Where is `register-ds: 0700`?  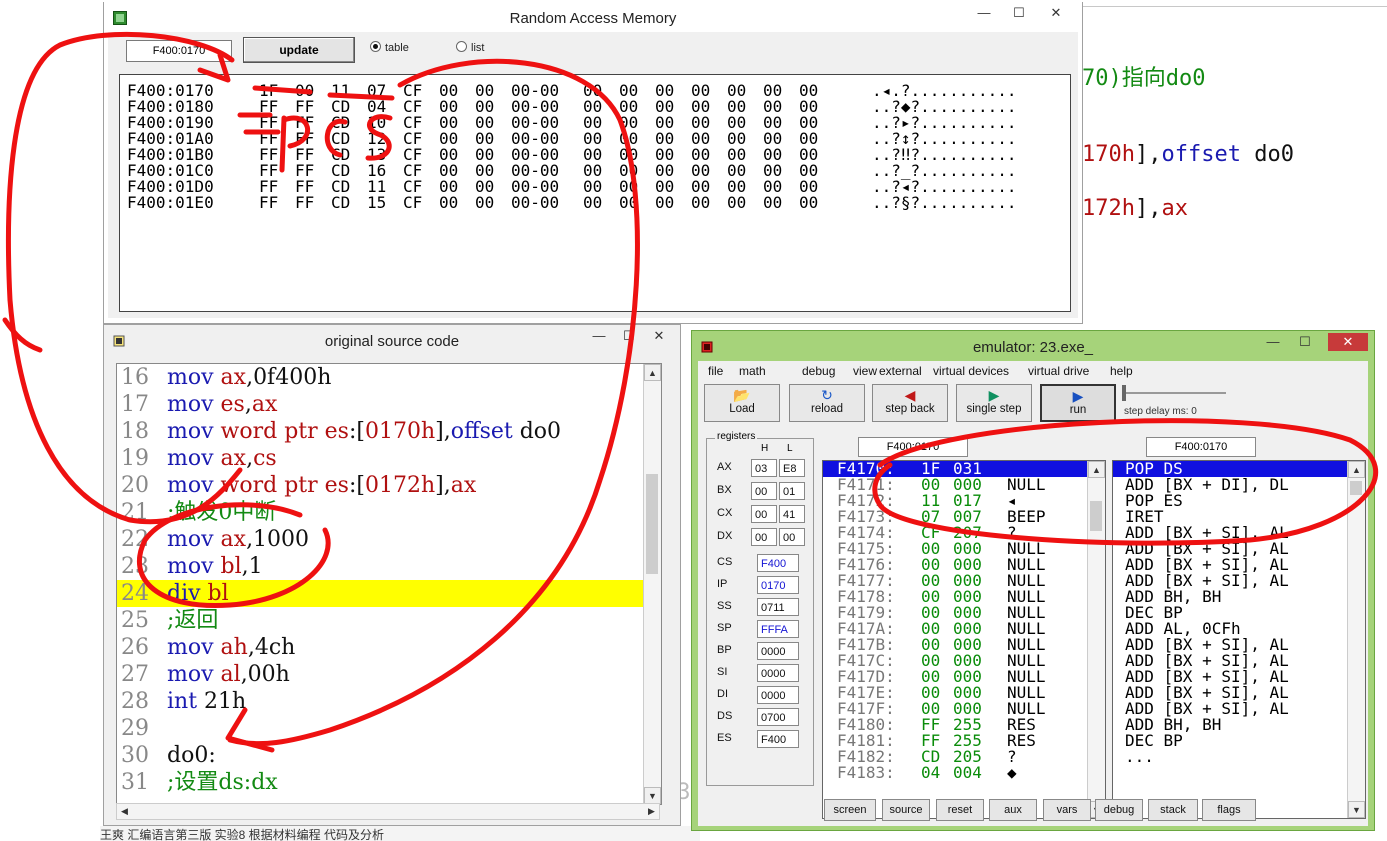
register-ds: 0700 is located at coordinates (778, 717).